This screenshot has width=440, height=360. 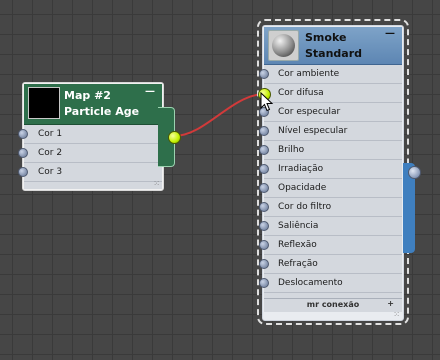 I want to click on input-row-reflexao: Reflexão, so click(x=330, y=245).